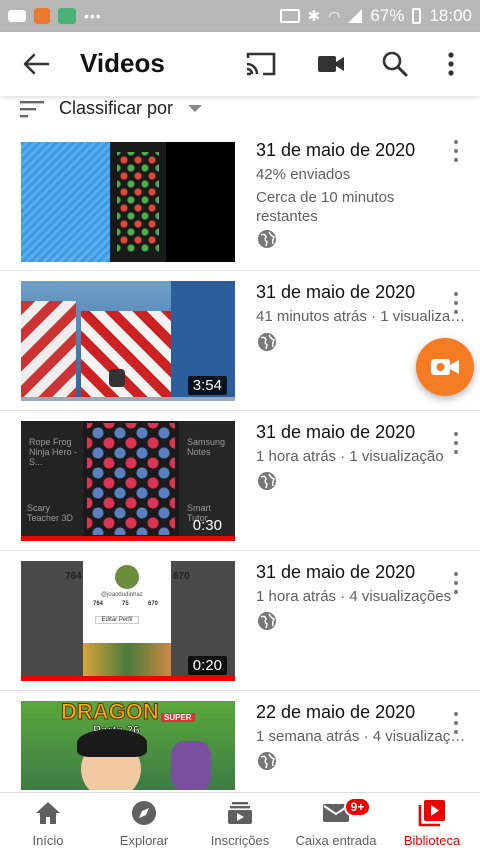 This screenshot has height=852, width=480. I want to click on wifi-icon: ◠, so click(334, 15).